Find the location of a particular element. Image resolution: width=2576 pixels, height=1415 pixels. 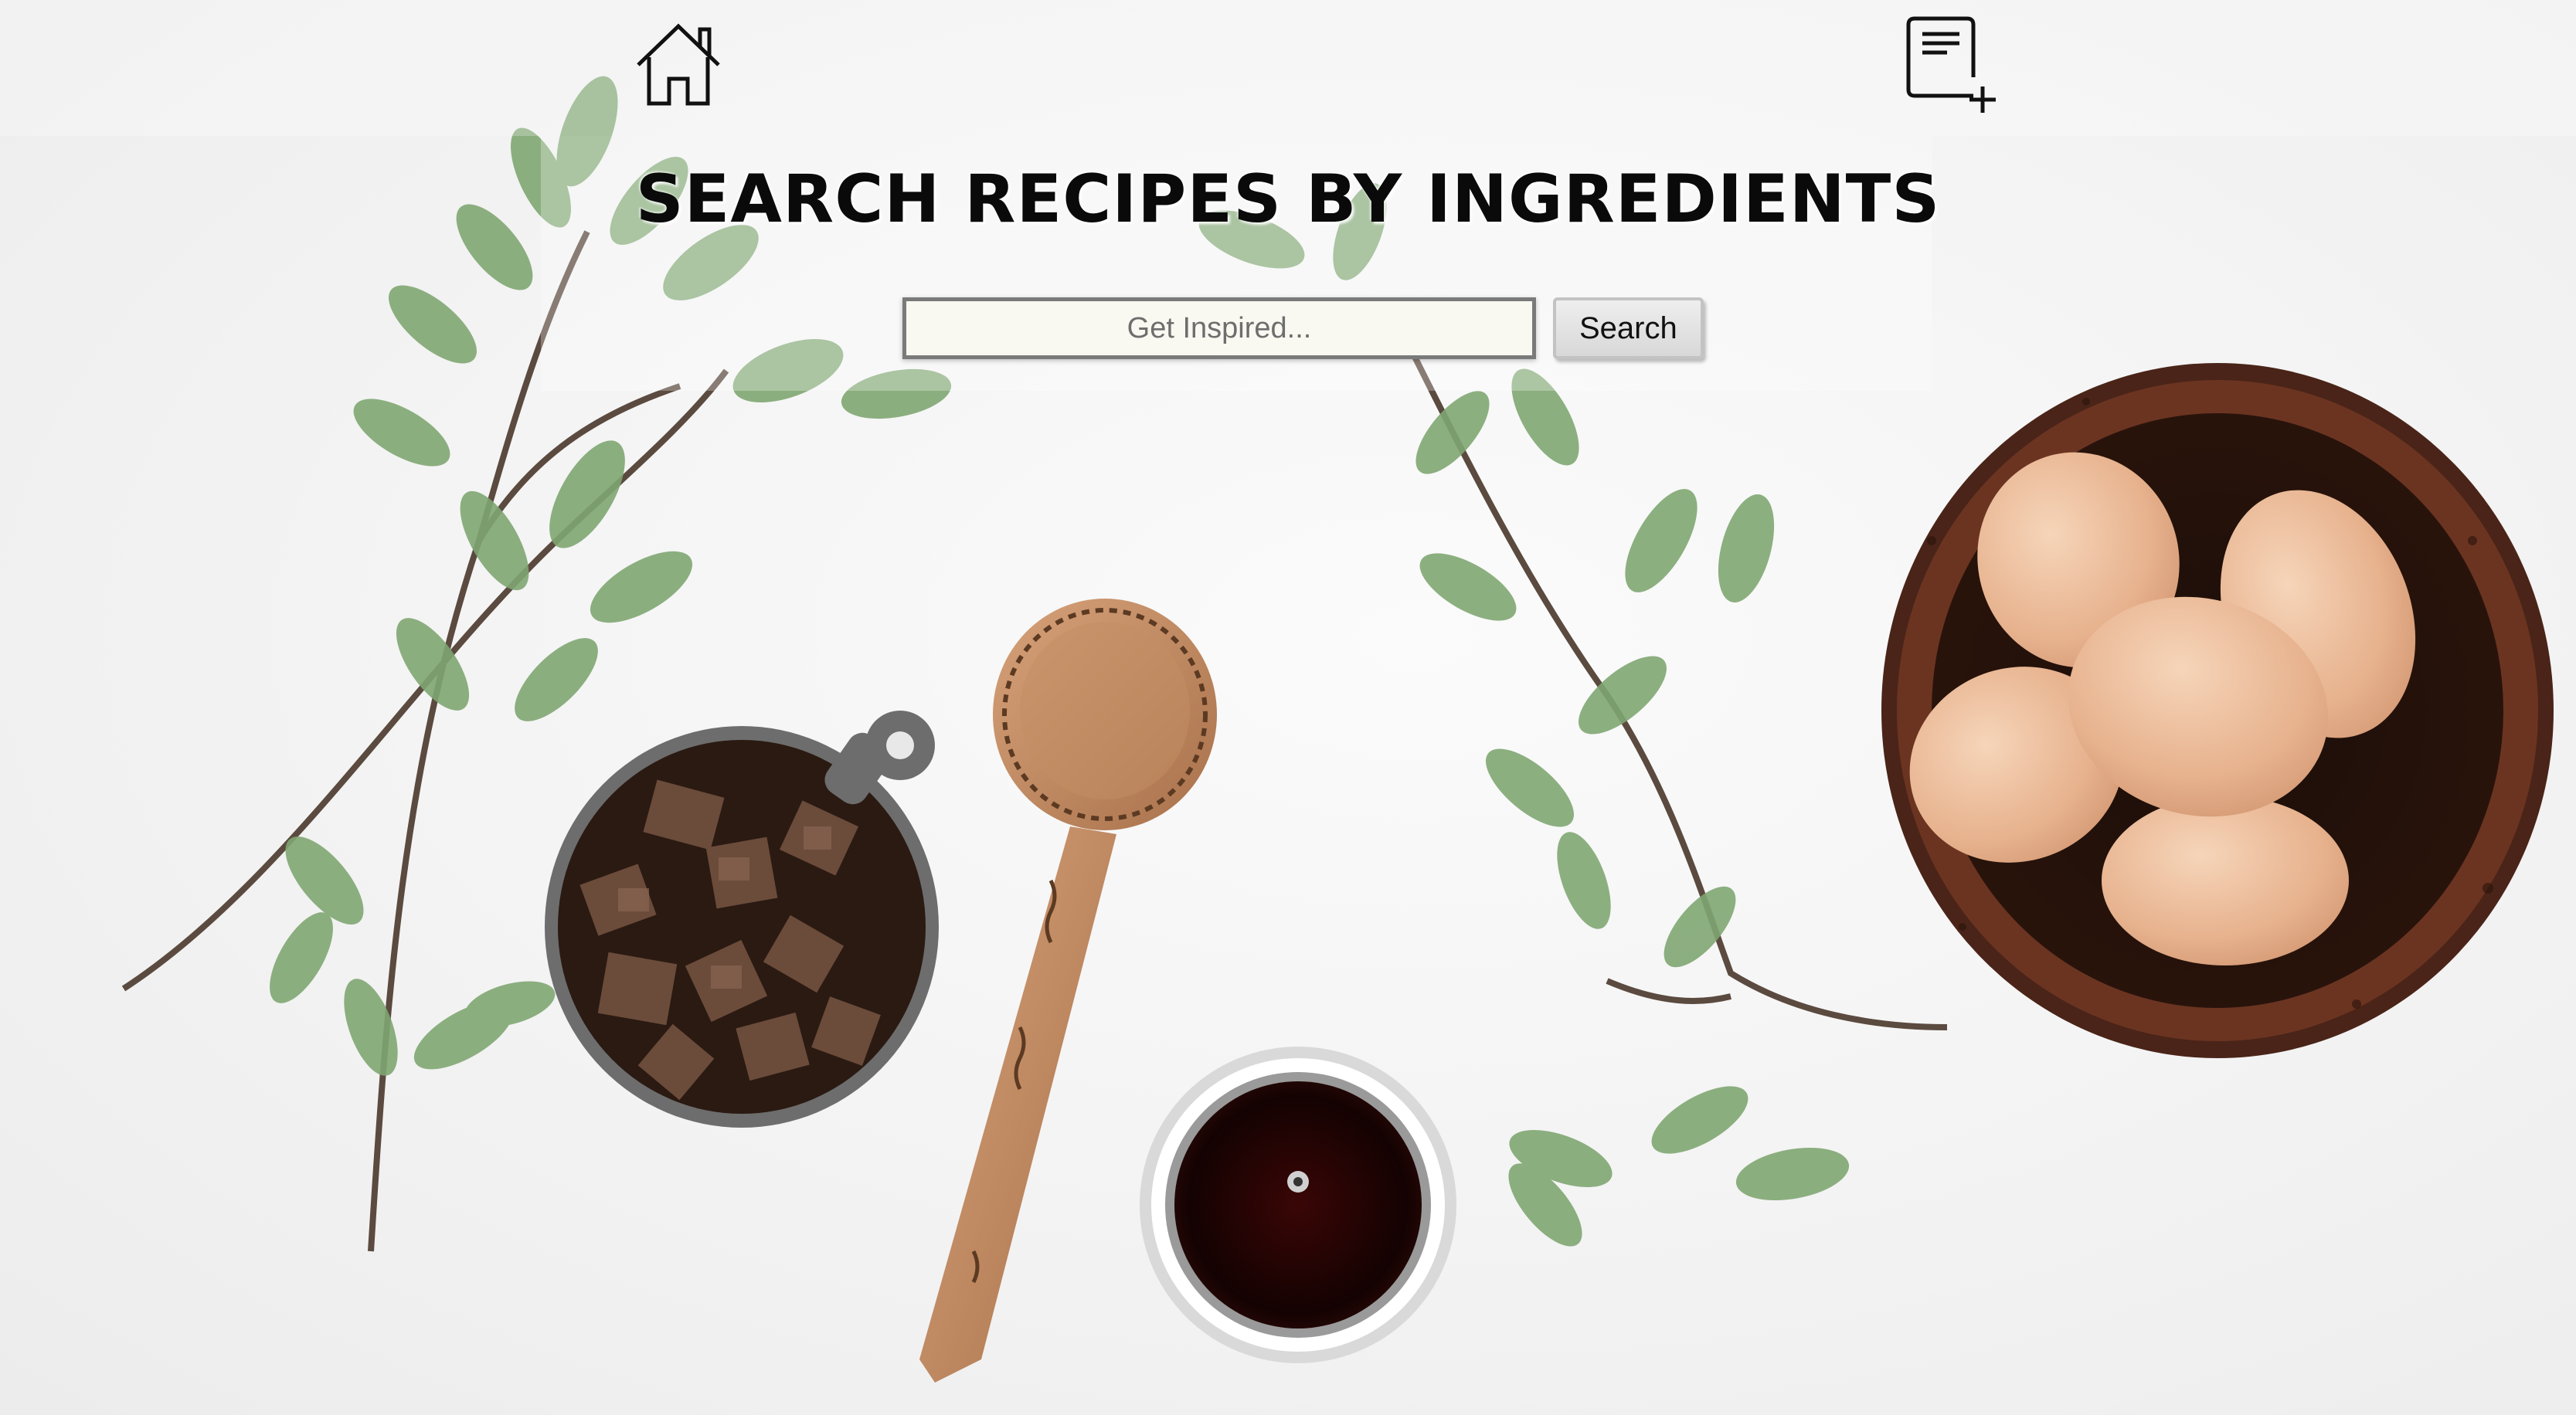

top-nav-bar is located at coordinates (1288, 68).